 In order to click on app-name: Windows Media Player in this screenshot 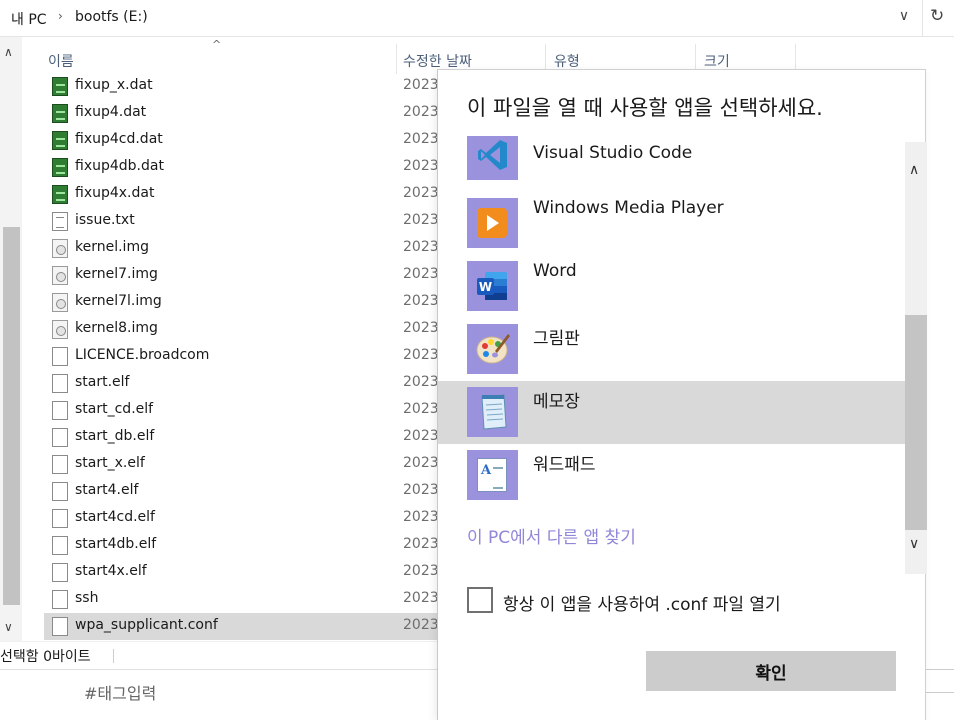, I will do `click(628, 208)`.